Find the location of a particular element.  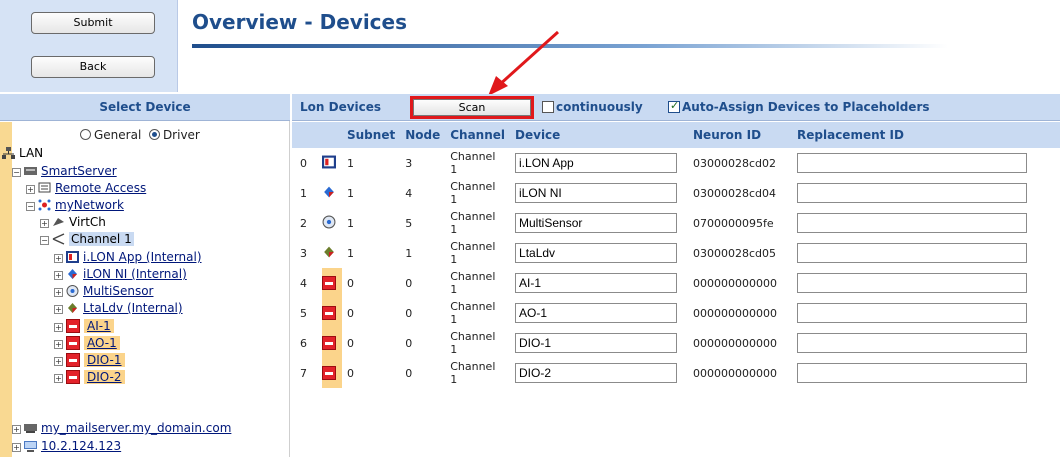

row-node: 3 is located at coordinates (409, 163).